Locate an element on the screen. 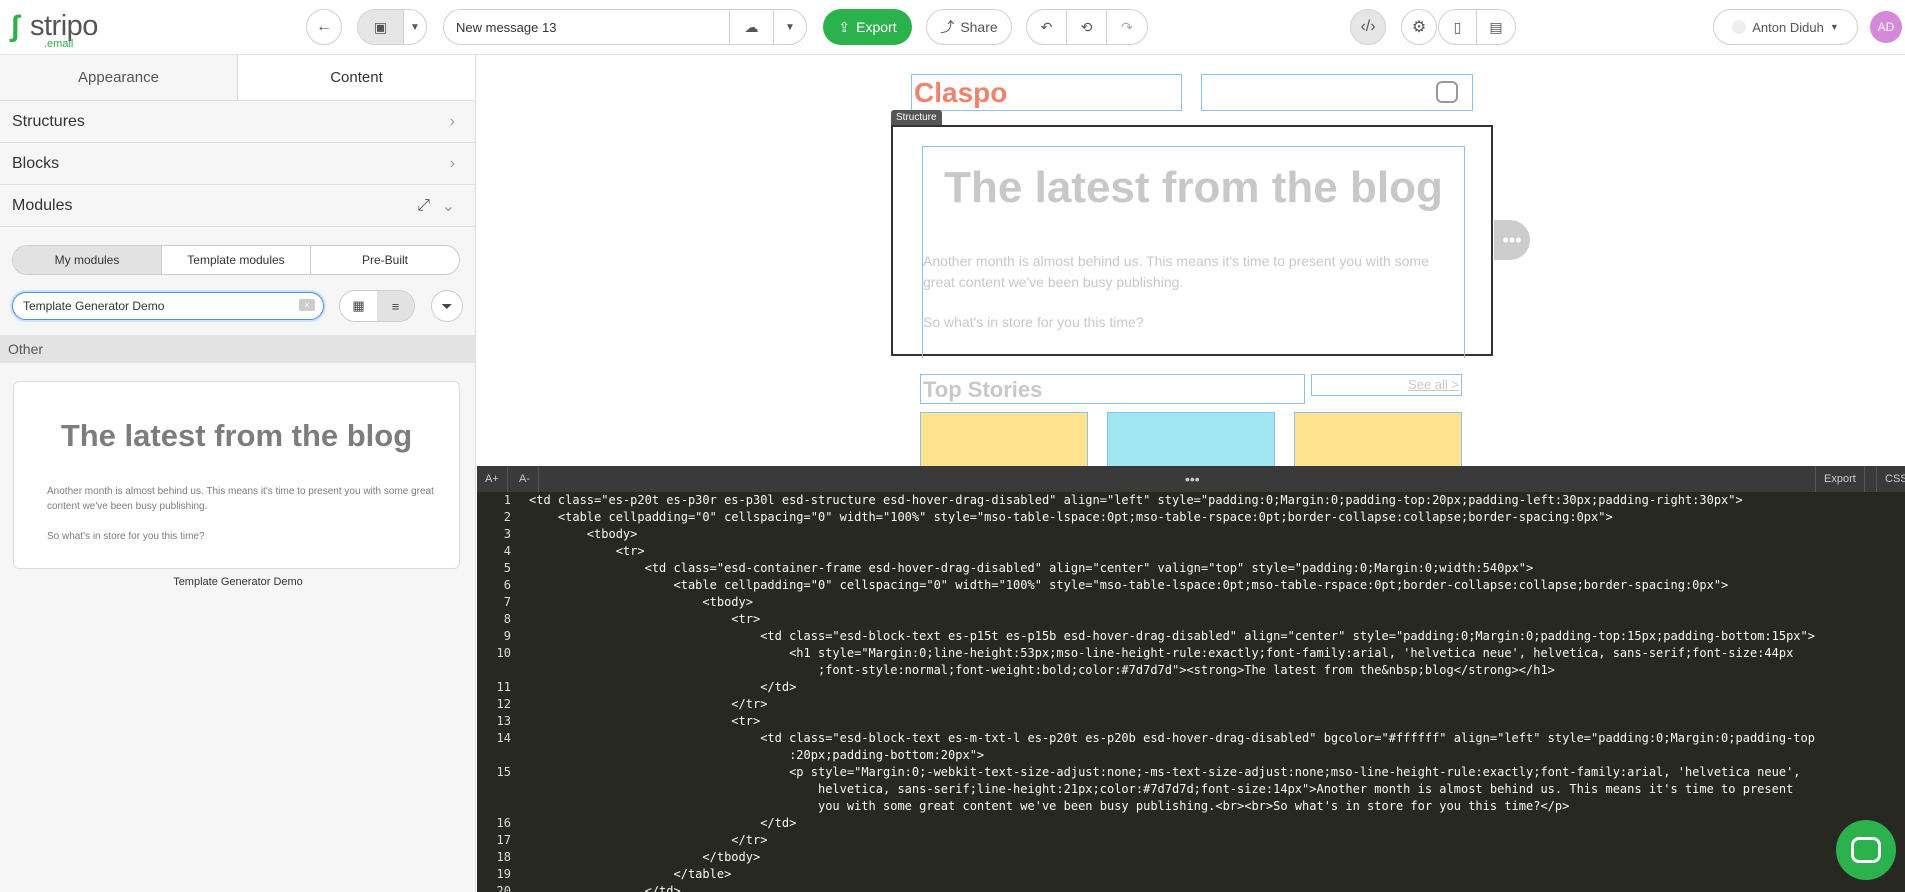  user-menu: Anton Diduh ▼ is located at coordinates (1785, 27).